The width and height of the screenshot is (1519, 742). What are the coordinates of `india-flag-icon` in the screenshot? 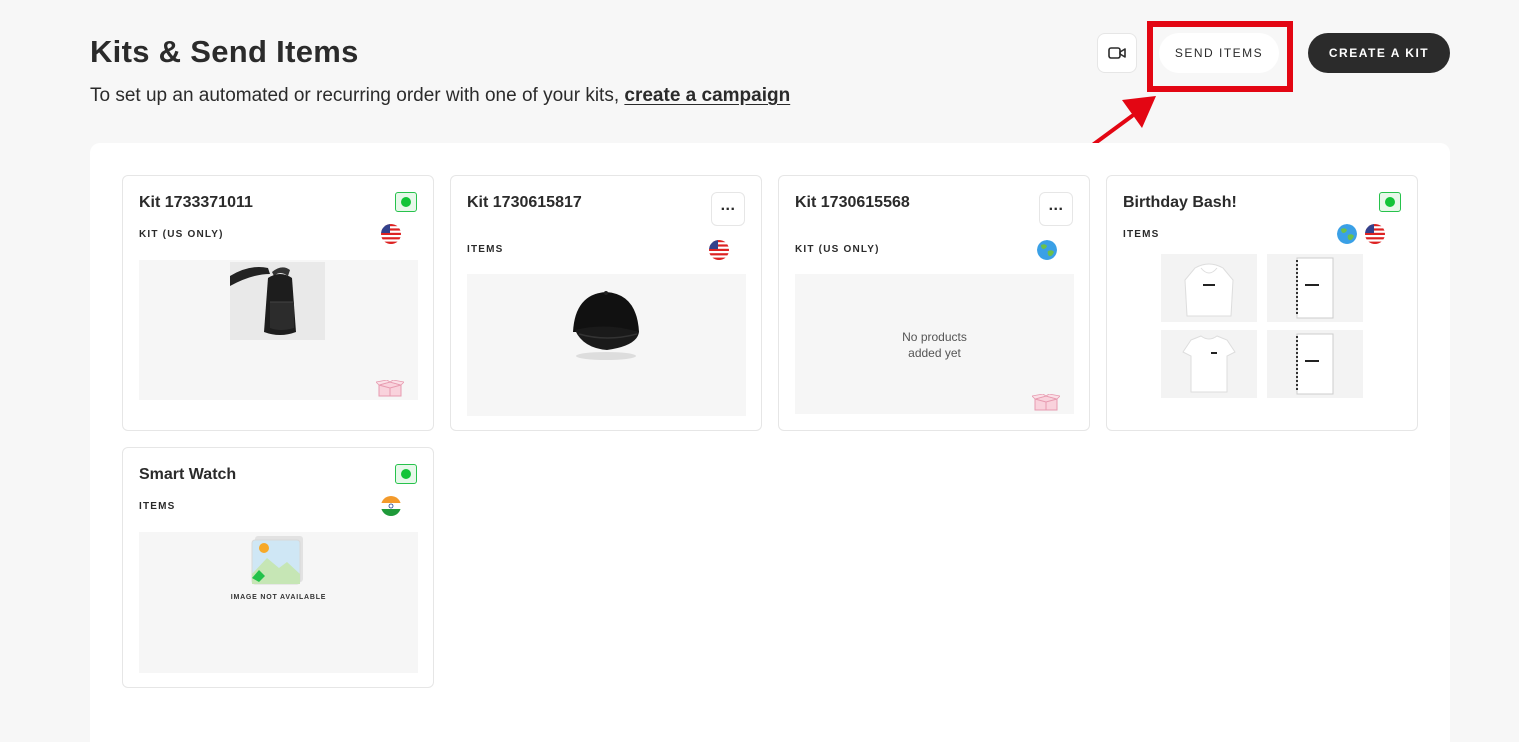 It's located at (391, 506).